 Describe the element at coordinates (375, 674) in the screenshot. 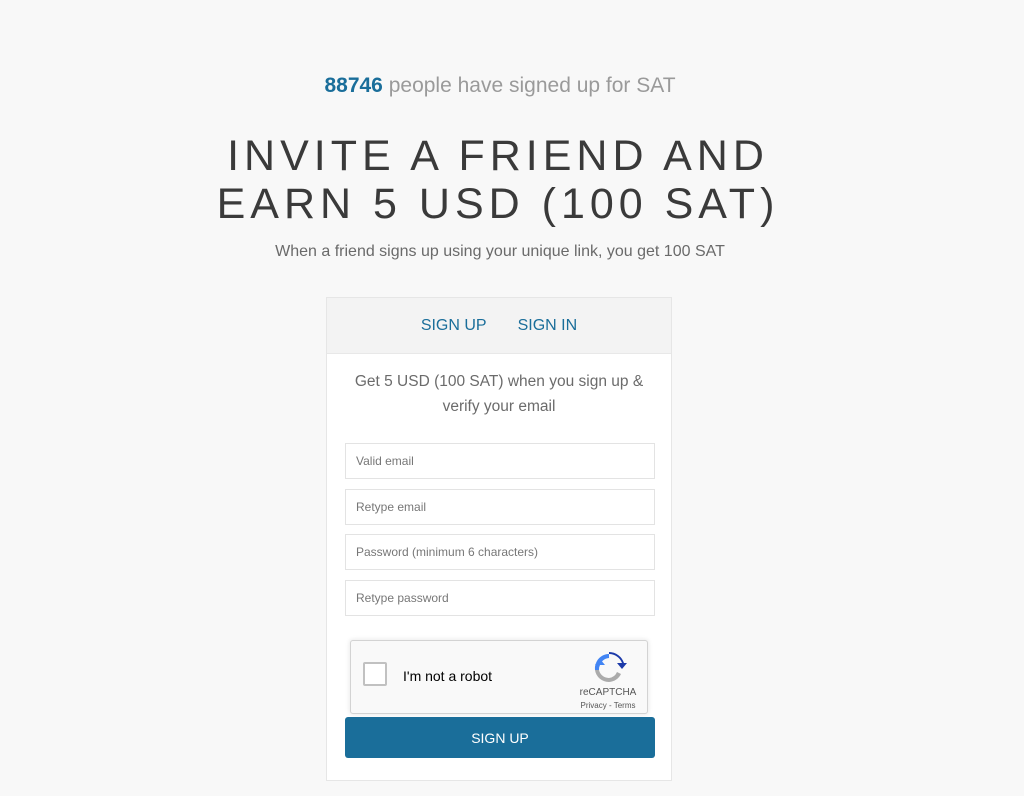

I see `recaptcha-checkbox` at that location.